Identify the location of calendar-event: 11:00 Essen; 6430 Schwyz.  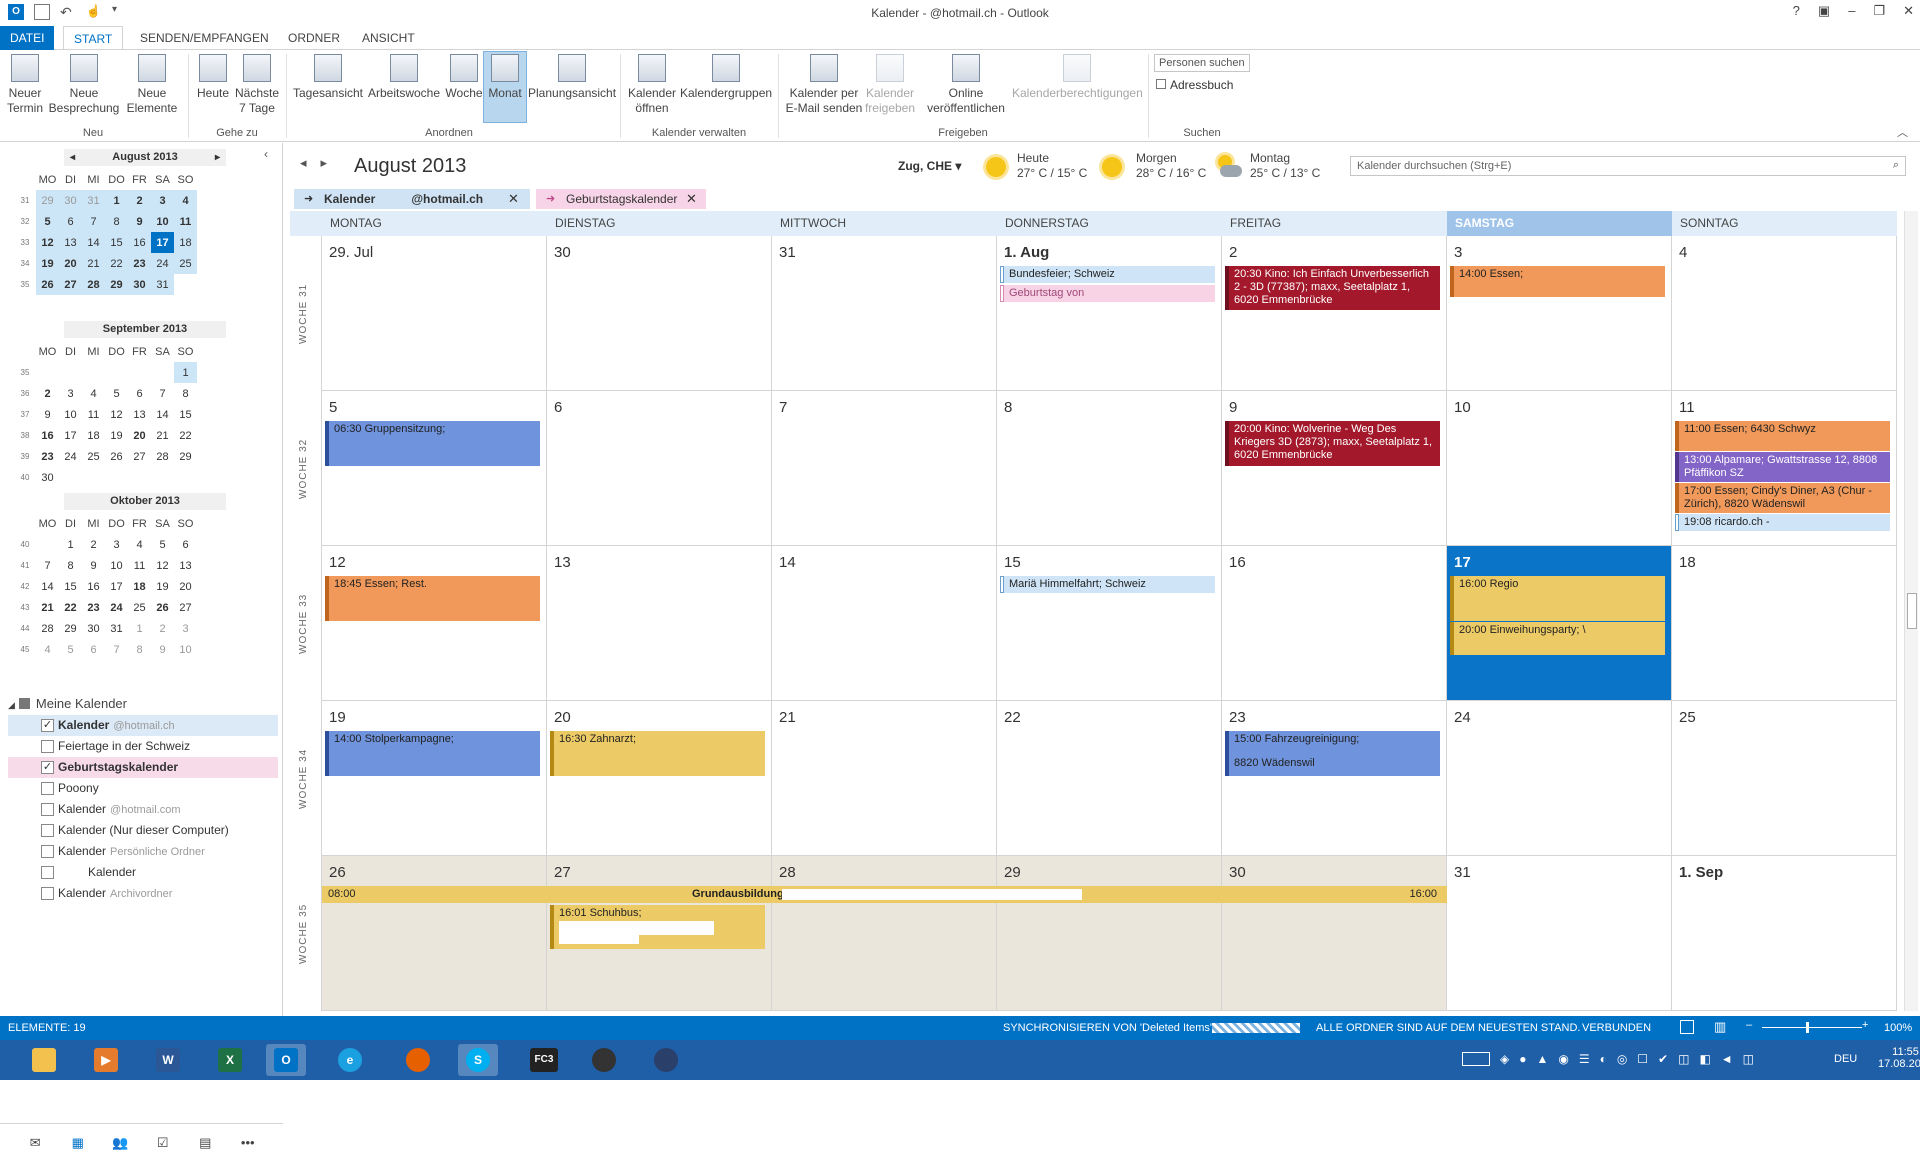
(1782, 436).